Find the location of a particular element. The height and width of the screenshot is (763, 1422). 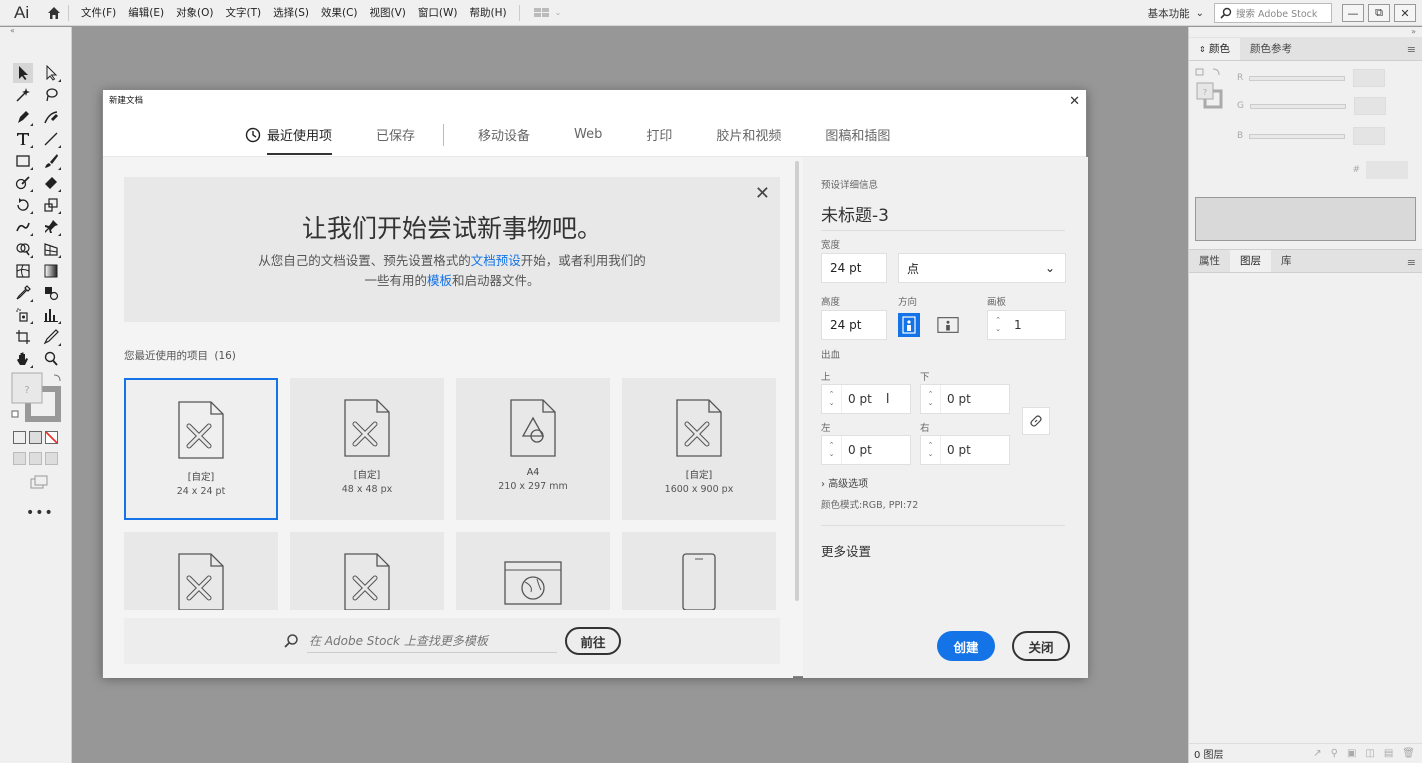

stock-search-input: 搜索 Adobe Stock is located at coordinates (1273, 13).